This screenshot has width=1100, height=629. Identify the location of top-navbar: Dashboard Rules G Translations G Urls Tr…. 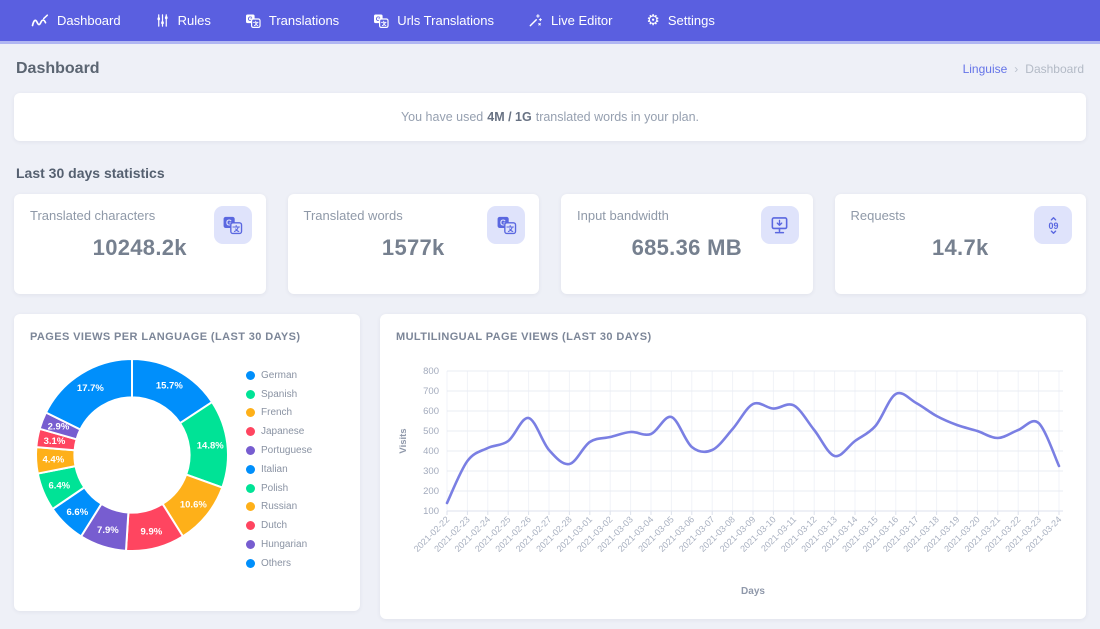
(550, 22).